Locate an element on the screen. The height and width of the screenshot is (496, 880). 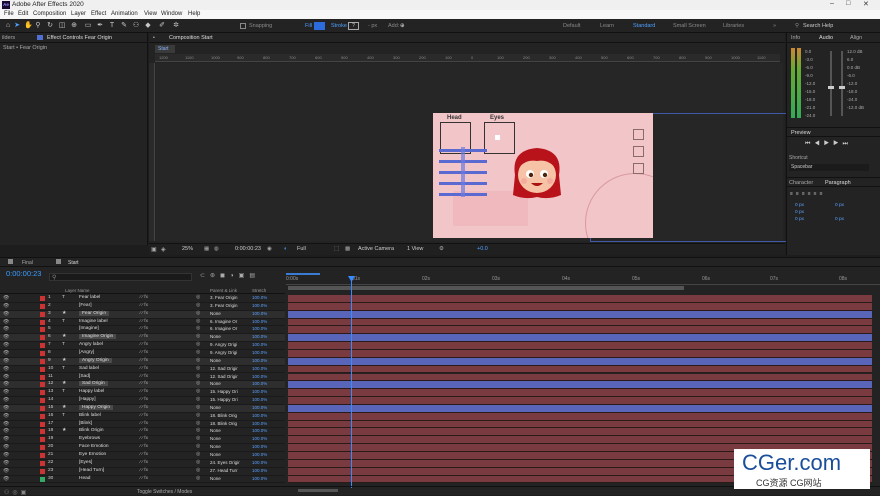
menu-file: File is located at coordinates (9, 14).